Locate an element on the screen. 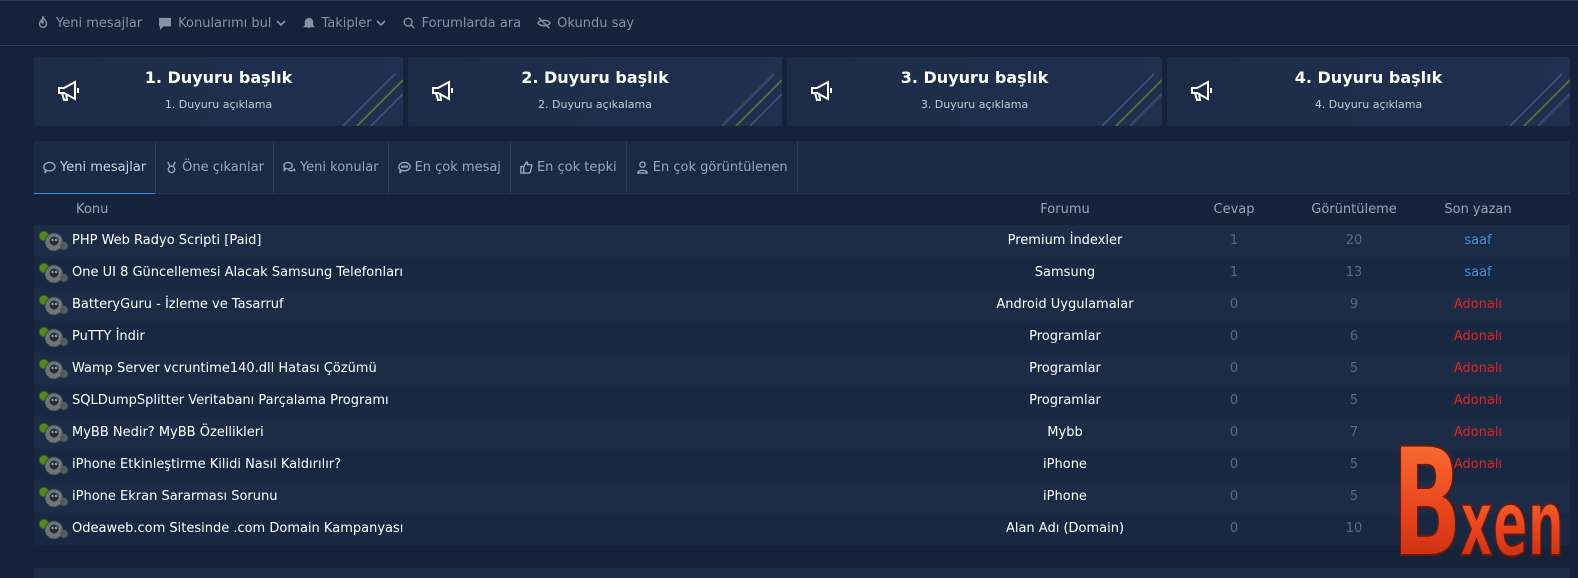 This screenshot has width=1578, height=578. tab-most-replies: En çok mesaj is located at coordinates (450, 167).